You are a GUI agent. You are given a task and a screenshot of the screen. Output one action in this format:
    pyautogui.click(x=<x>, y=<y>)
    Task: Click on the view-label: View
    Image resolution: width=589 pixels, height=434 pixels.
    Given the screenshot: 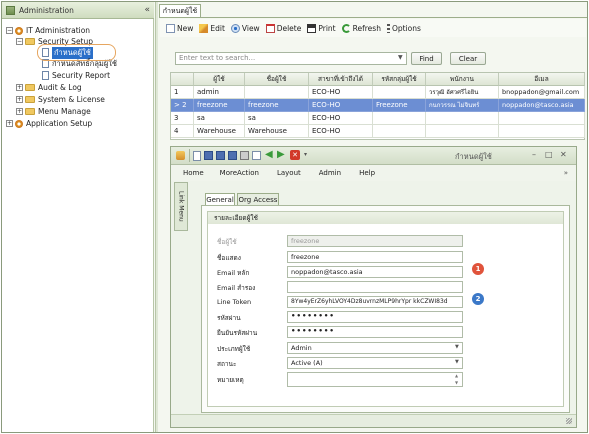 What is the action you would take?
    pyautogui.click(x=250, y=28)
    